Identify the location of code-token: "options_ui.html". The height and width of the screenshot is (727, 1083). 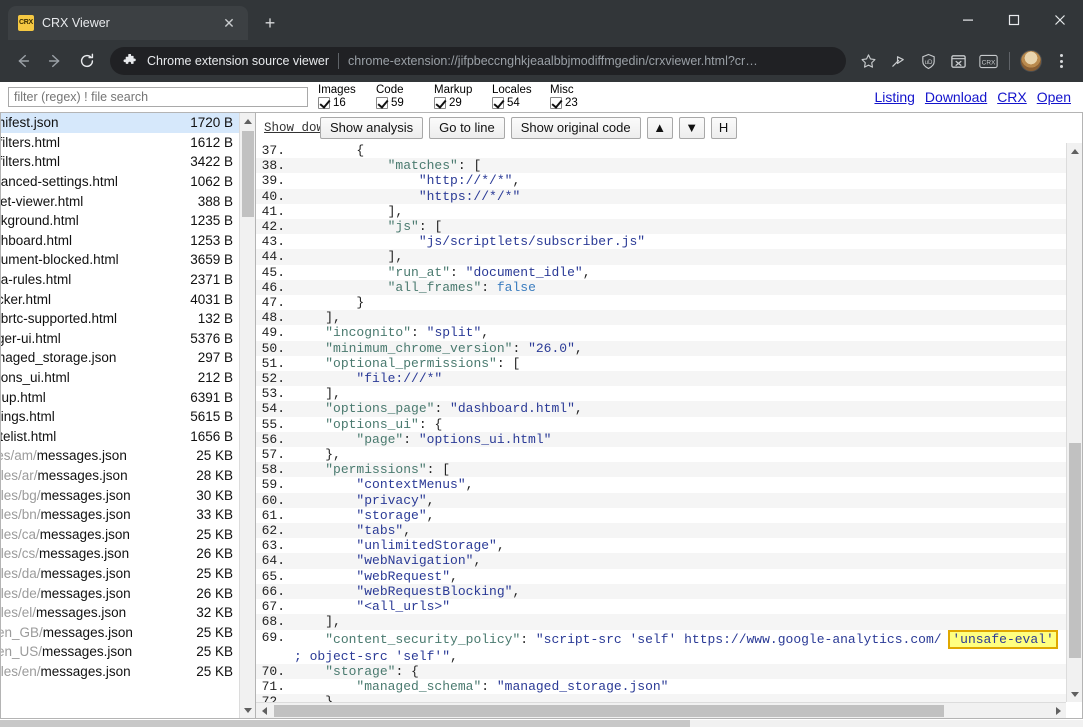
(485, 439).